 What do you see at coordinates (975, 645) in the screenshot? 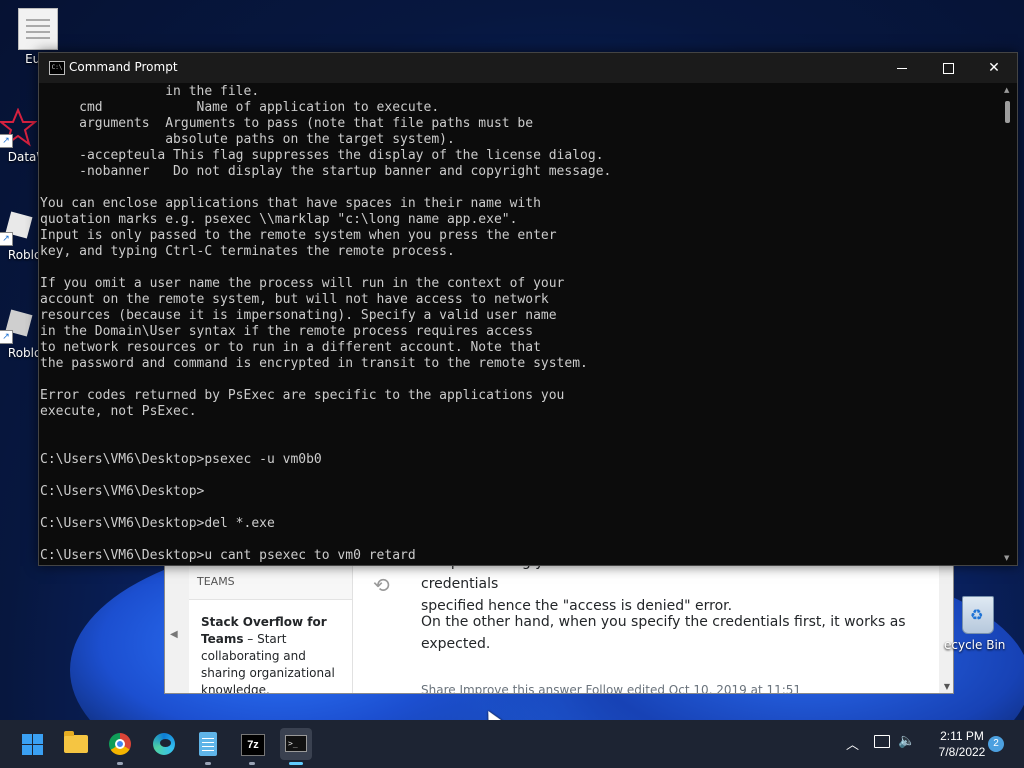
I see `desktop-icon-label: ecycle Bin` at bounding box center [975, 645].